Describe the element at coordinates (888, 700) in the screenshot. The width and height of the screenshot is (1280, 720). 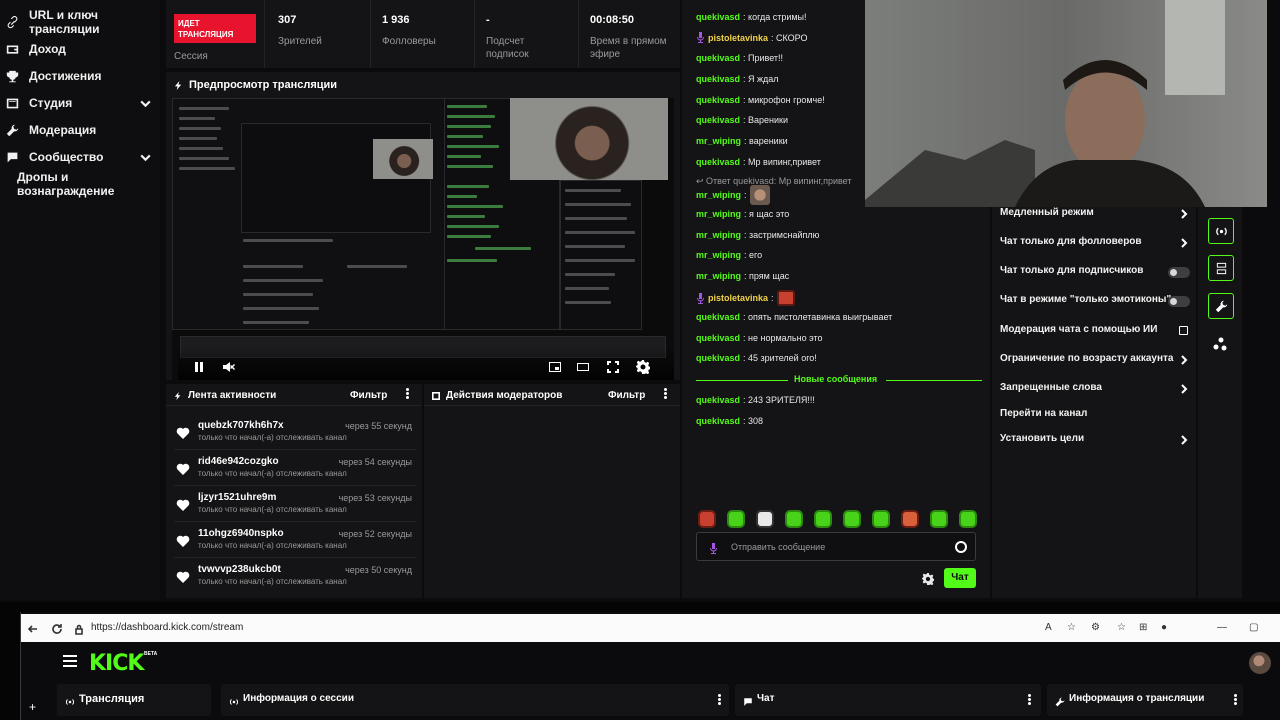
I see `tab-chat: Чат` at that location.